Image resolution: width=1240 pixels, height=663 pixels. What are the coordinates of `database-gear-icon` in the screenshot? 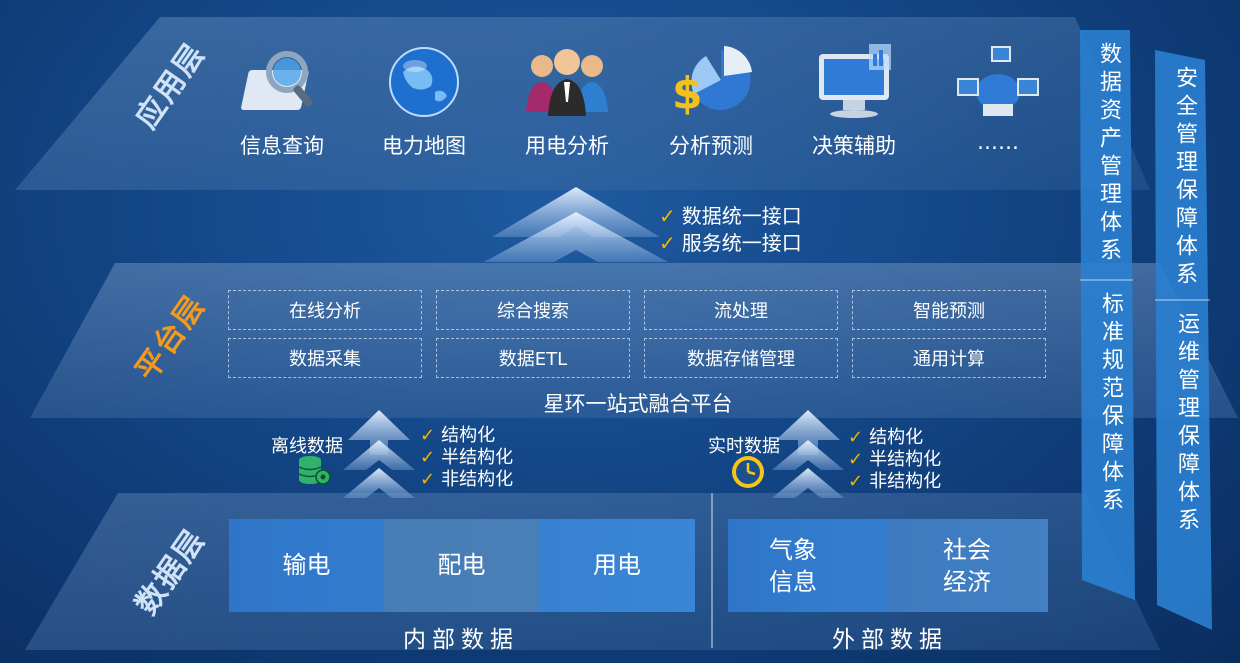 It's located at (314, 473).